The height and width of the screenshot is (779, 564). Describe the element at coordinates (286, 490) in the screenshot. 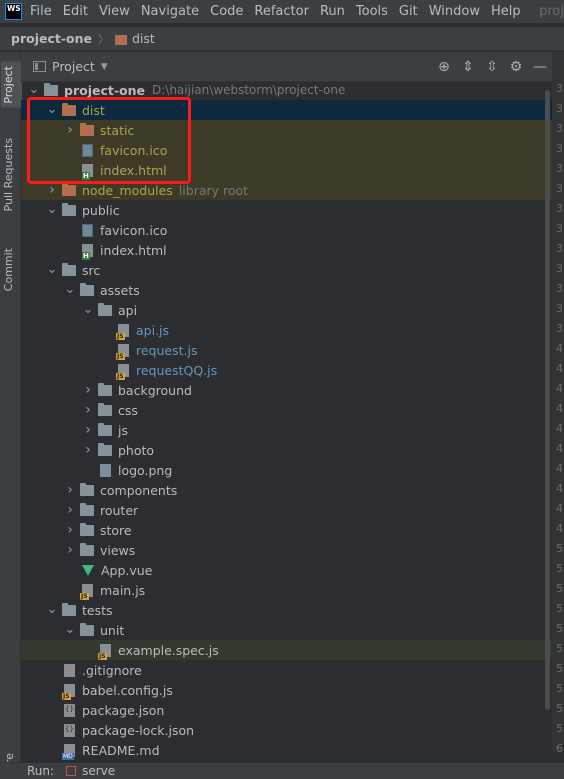

I see `tree-row: › components` at that location.